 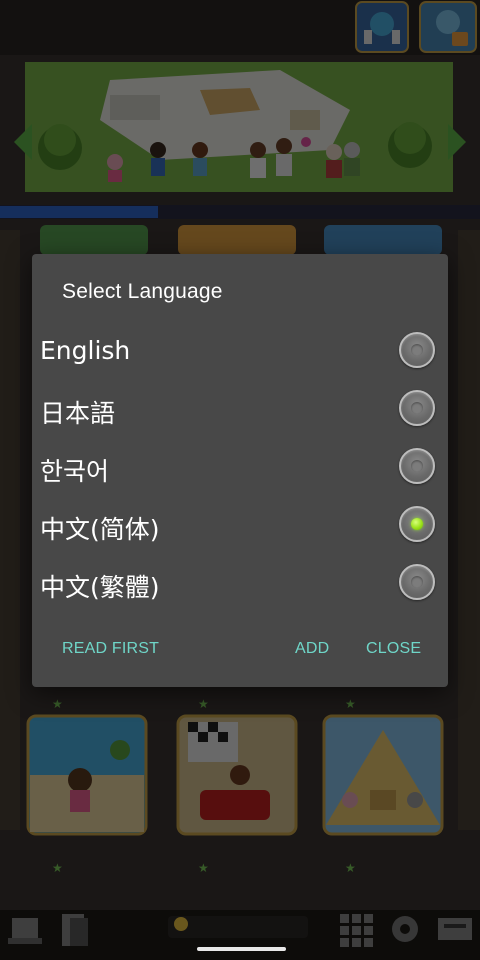 What do you see at coordinates (240, 409) in the screenshot?
I see `language-option-japanese: 日本語` at bounding box center [240, 409].